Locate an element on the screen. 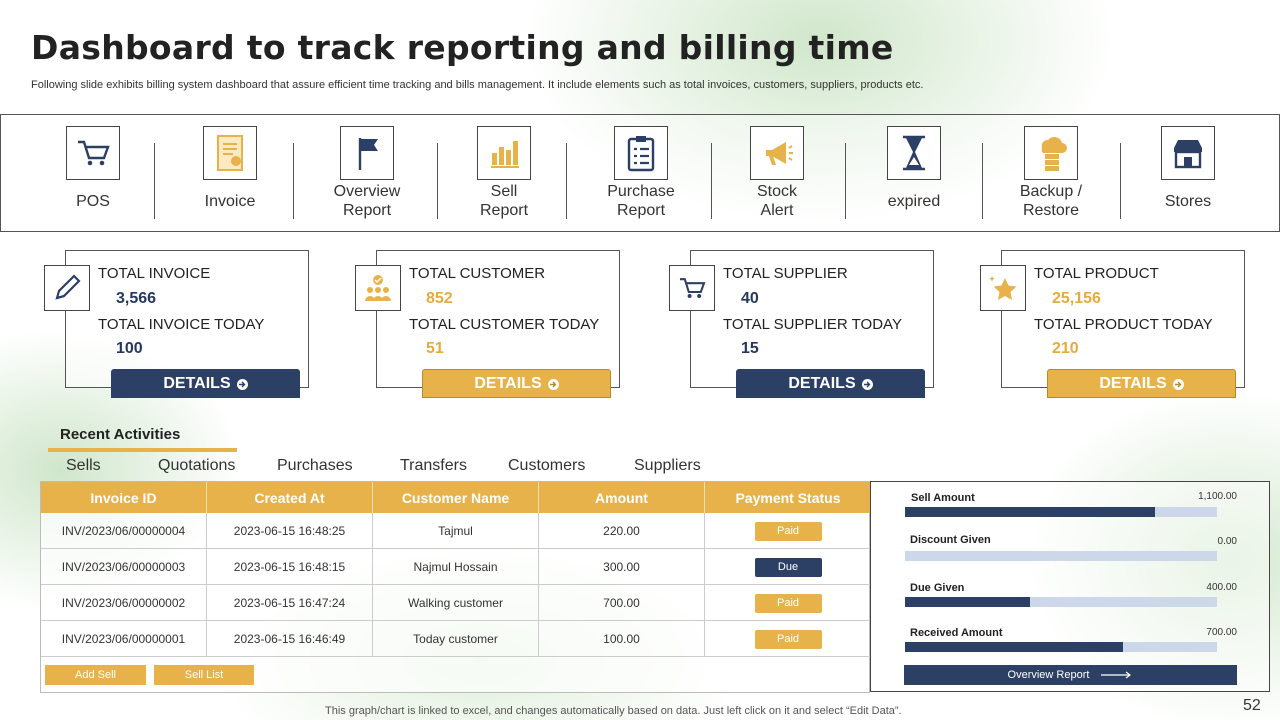  card-label-today: TOTAL PRODUCT TODAY is located at coordinates (1123, 324).